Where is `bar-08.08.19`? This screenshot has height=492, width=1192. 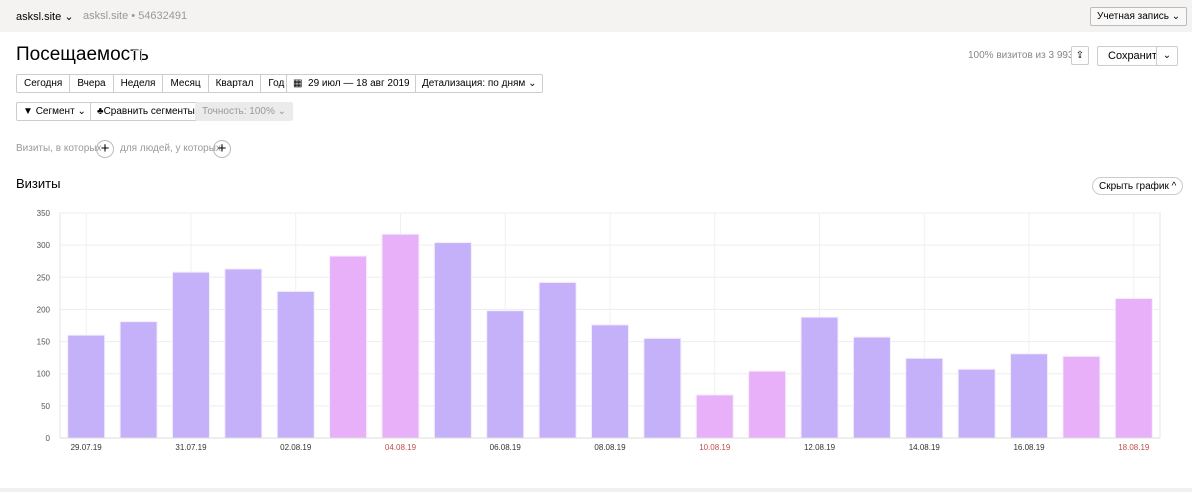
bar-08.08.19 is located at coordinates (610, 381).